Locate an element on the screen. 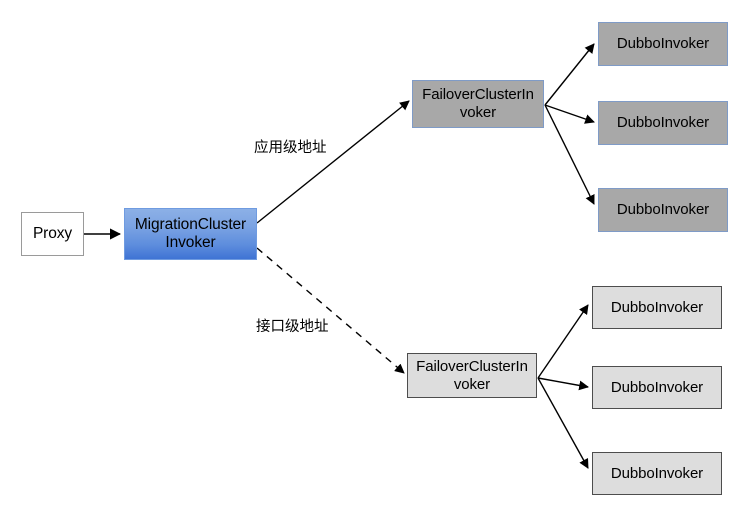  node-dubbo-invoker-app-1-label: DubboInvoker is located at coordinates (663, 44).